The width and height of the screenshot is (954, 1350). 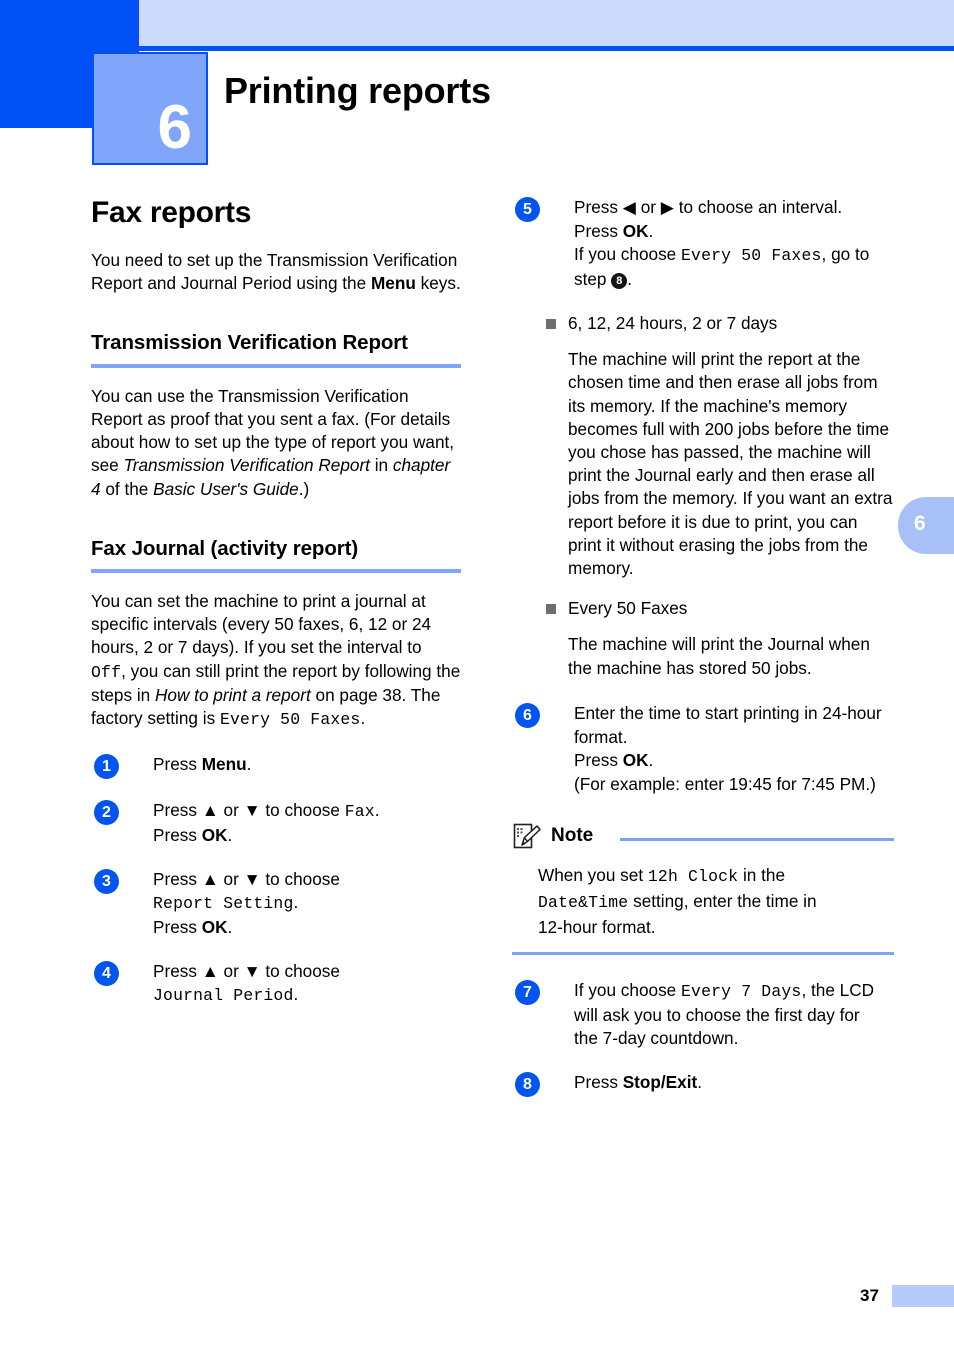 What do you see at coordinates (660, 1081) in the screenshot?
I see `key-name: Stop/Exit` at bounding box center [660, 1081].